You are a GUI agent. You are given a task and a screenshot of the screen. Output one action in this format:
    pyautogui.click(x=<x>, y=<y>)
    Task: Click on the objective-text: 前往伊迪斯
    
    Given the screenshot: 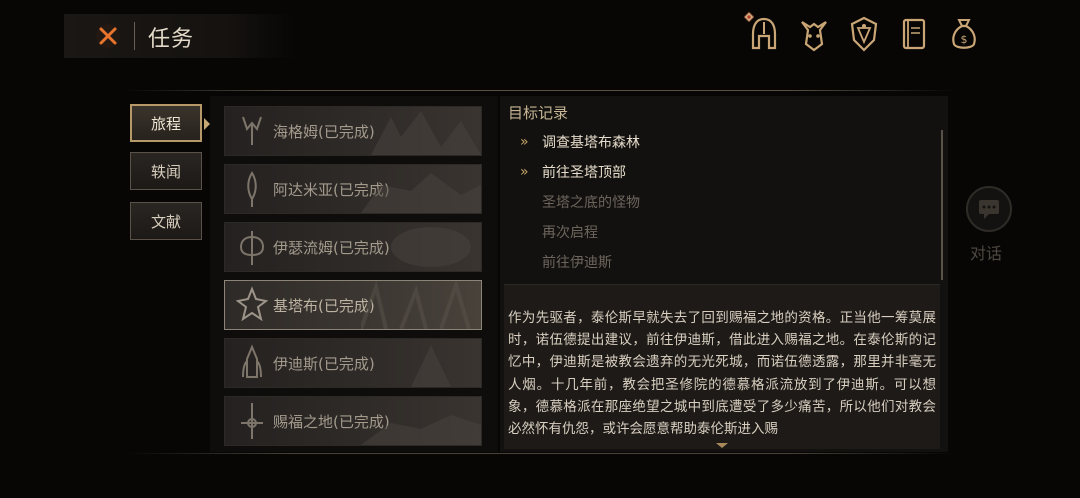 What is the action you would take?
    pyautogui.click(x=577, y=263)
    